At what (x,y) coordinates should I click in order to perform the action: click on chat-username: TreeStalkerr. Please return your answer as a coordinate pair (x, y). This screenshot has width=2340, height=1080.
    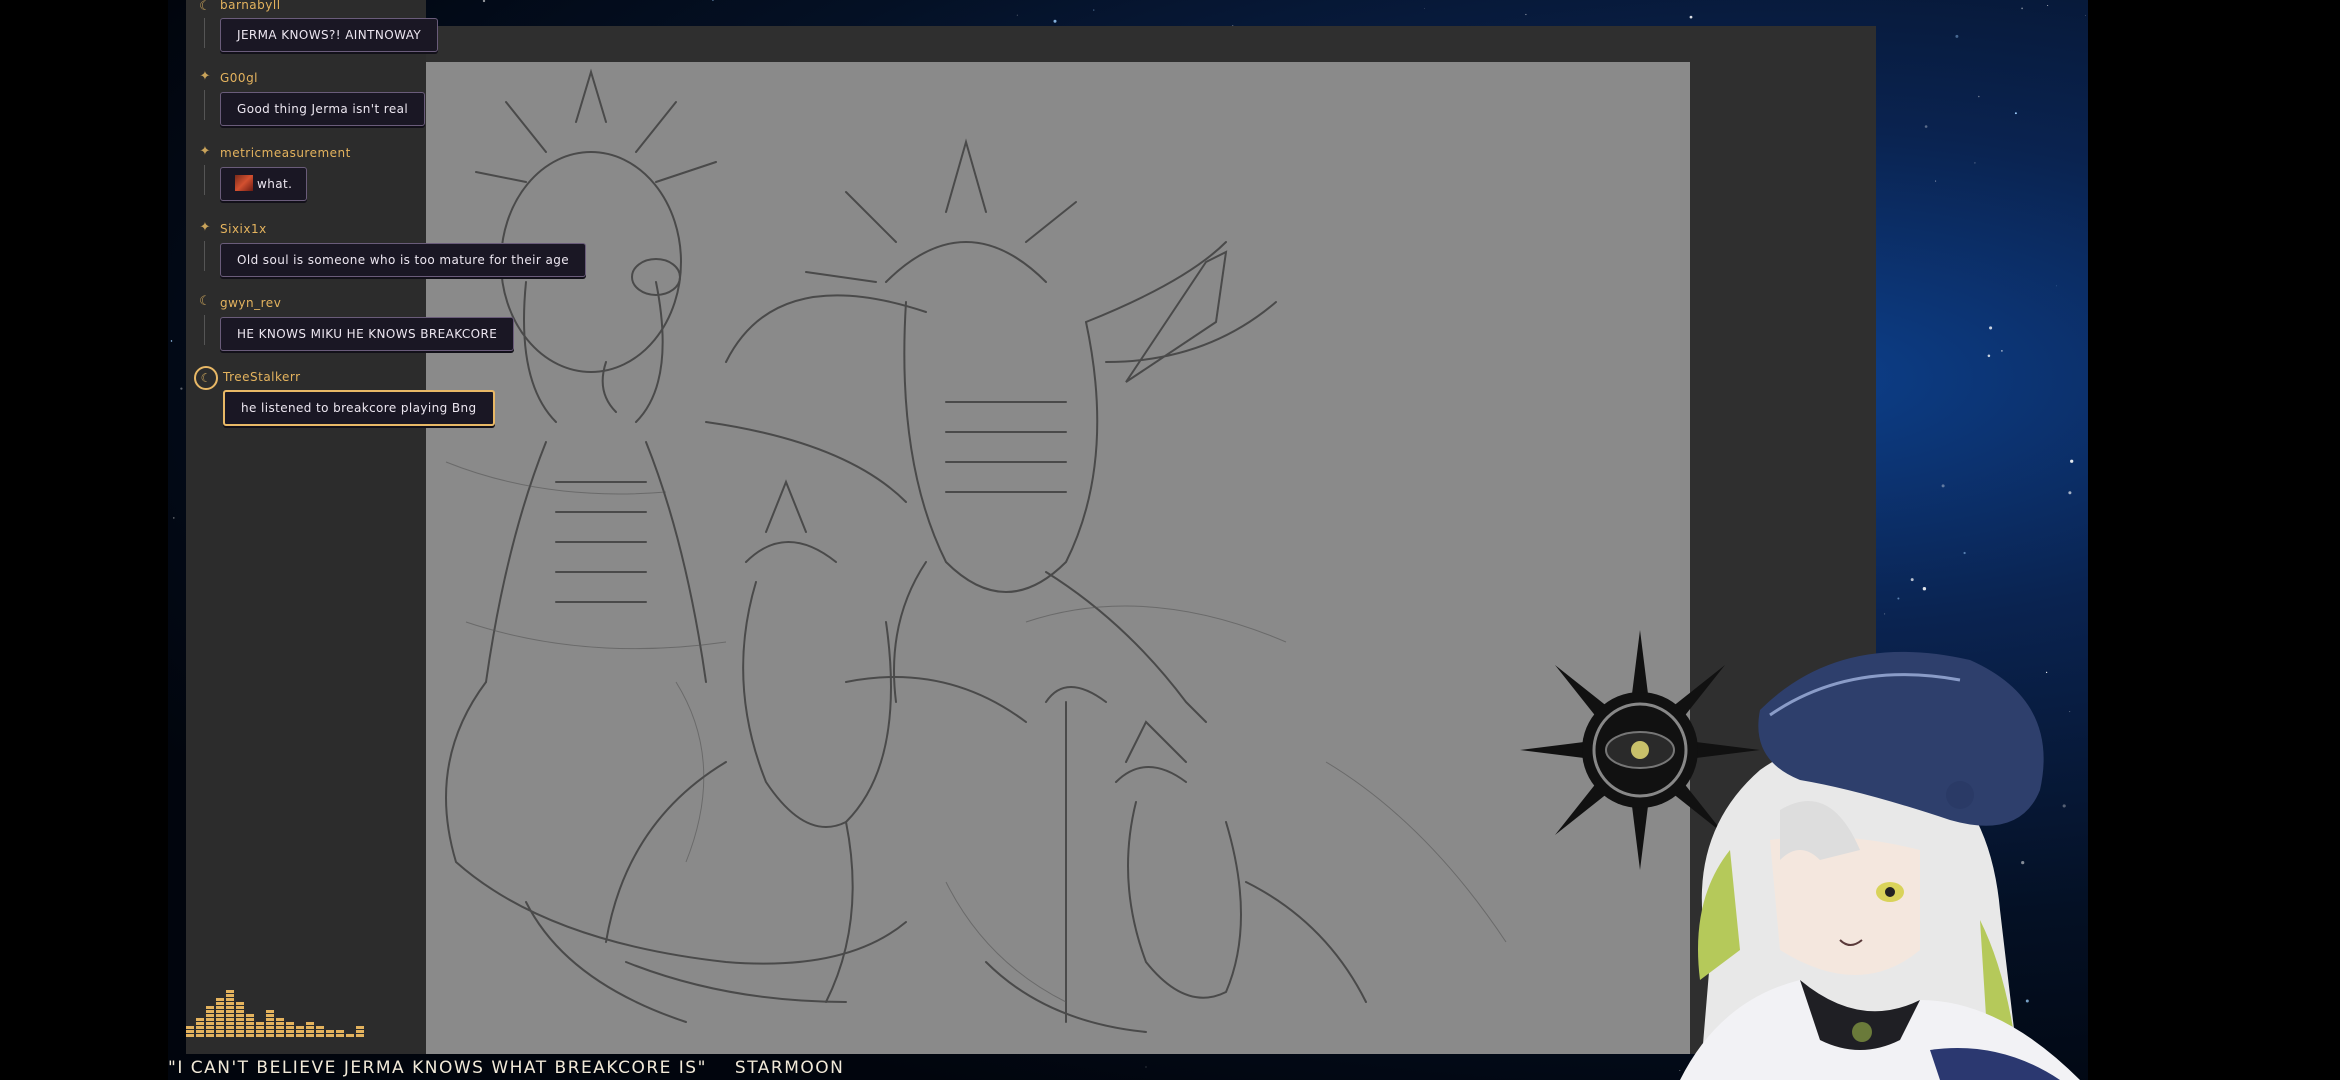
    Looking at the image, I should click on (262, 377).